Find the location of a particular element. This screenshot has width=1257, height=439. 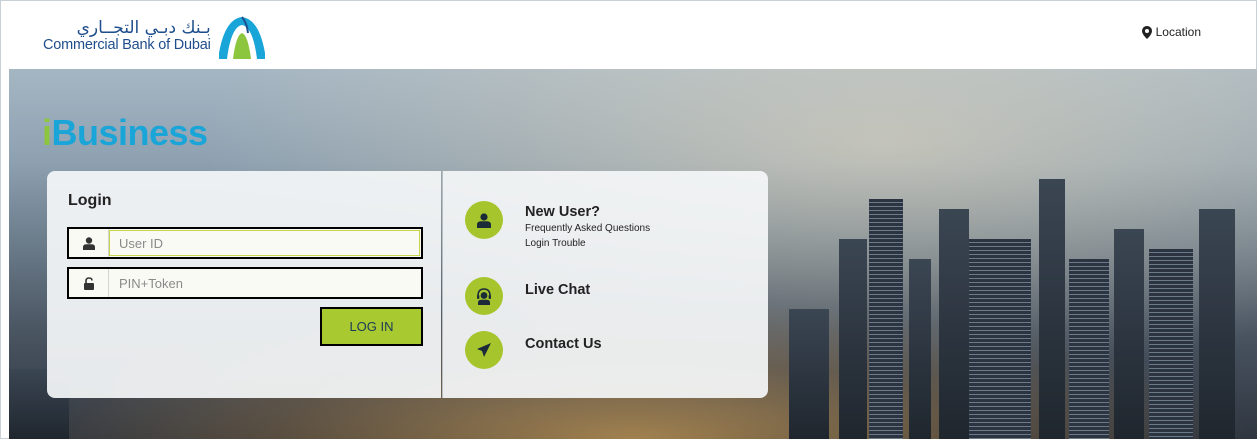

brand-suffix: Business is located at coordinates (130, 132).